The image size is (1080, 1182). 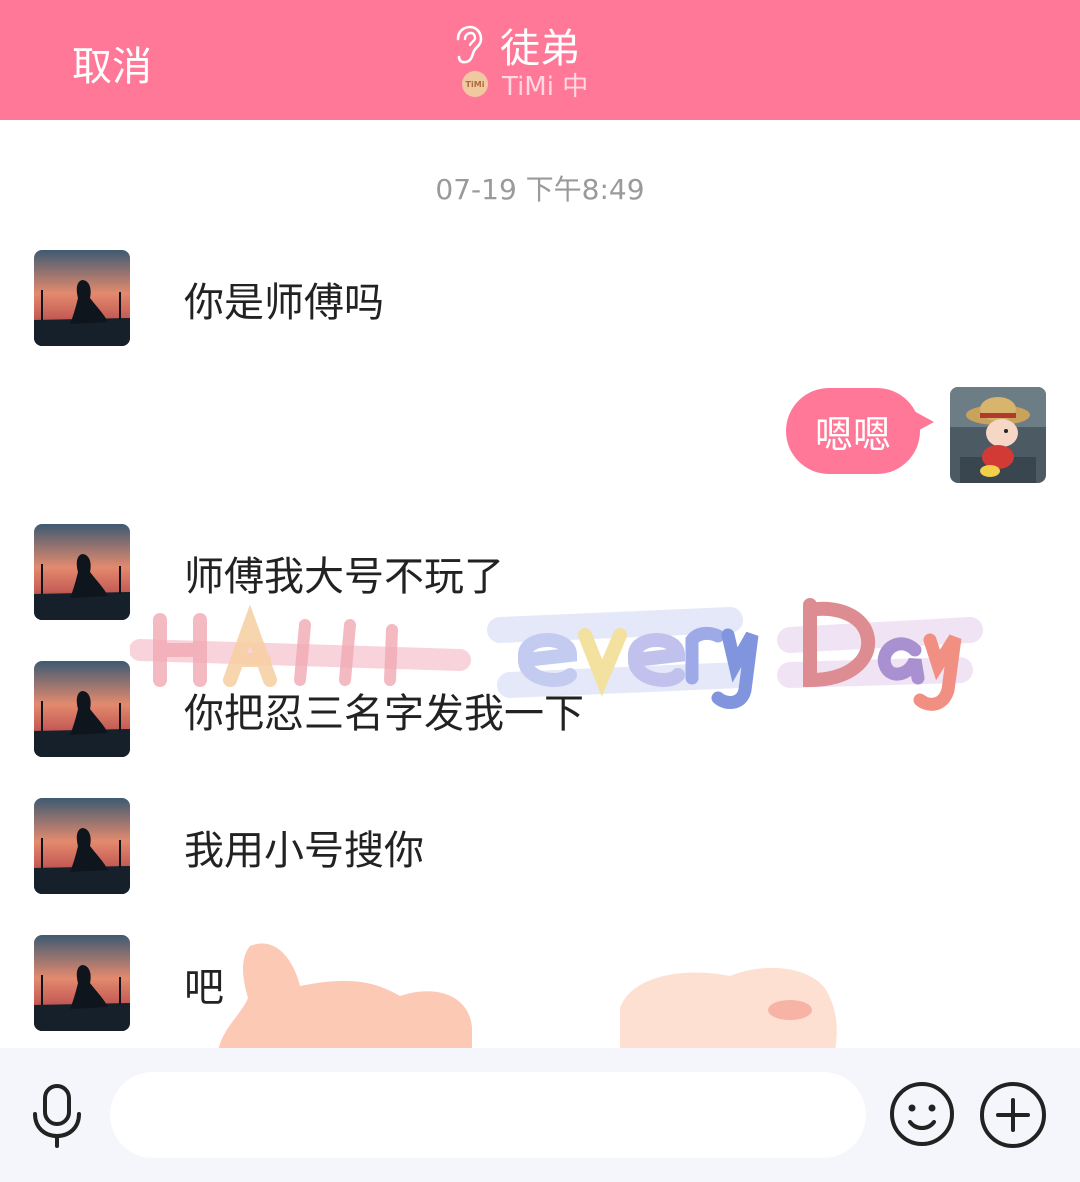 I want to click on smiley-icon, so click(x=922, y=1114).